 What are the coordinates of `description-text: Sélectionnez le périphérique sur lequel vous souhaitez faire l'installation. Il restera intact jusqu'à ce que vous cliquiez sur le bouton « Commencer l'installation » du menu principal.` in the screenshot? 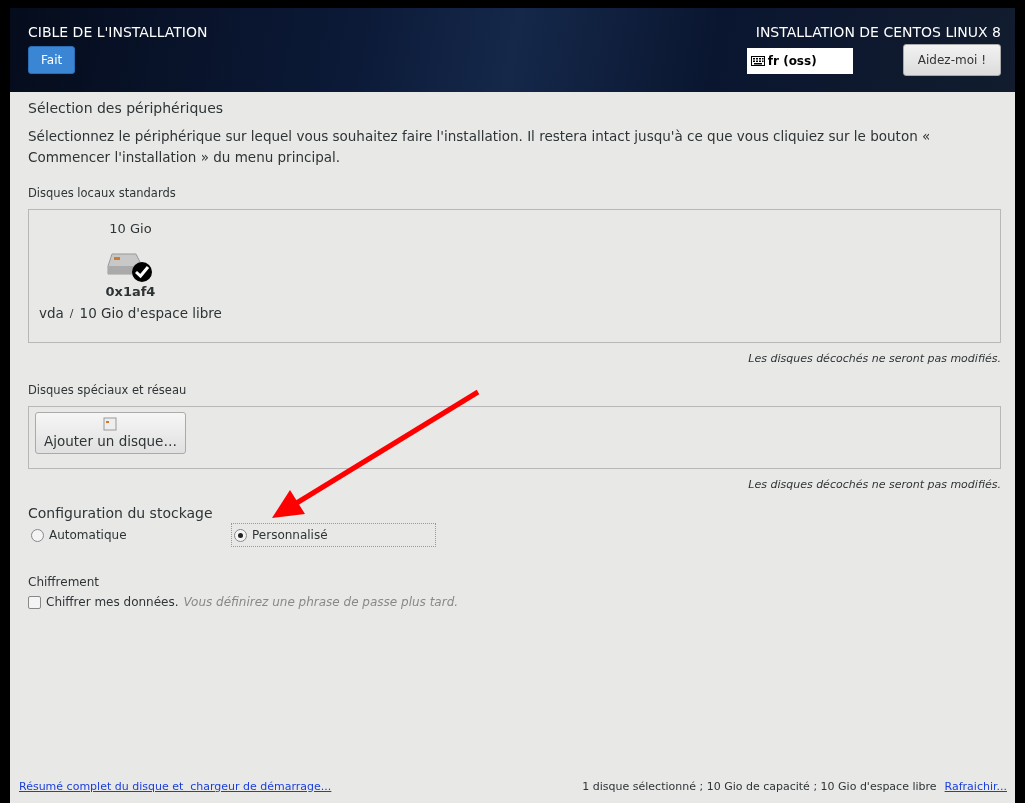 It's located at (480, 147).